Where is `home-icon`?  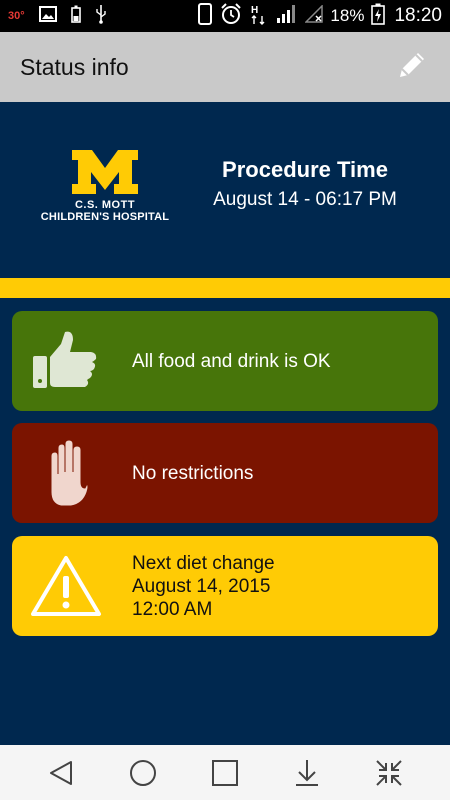 home-icon is located at coordinates (143, 772).